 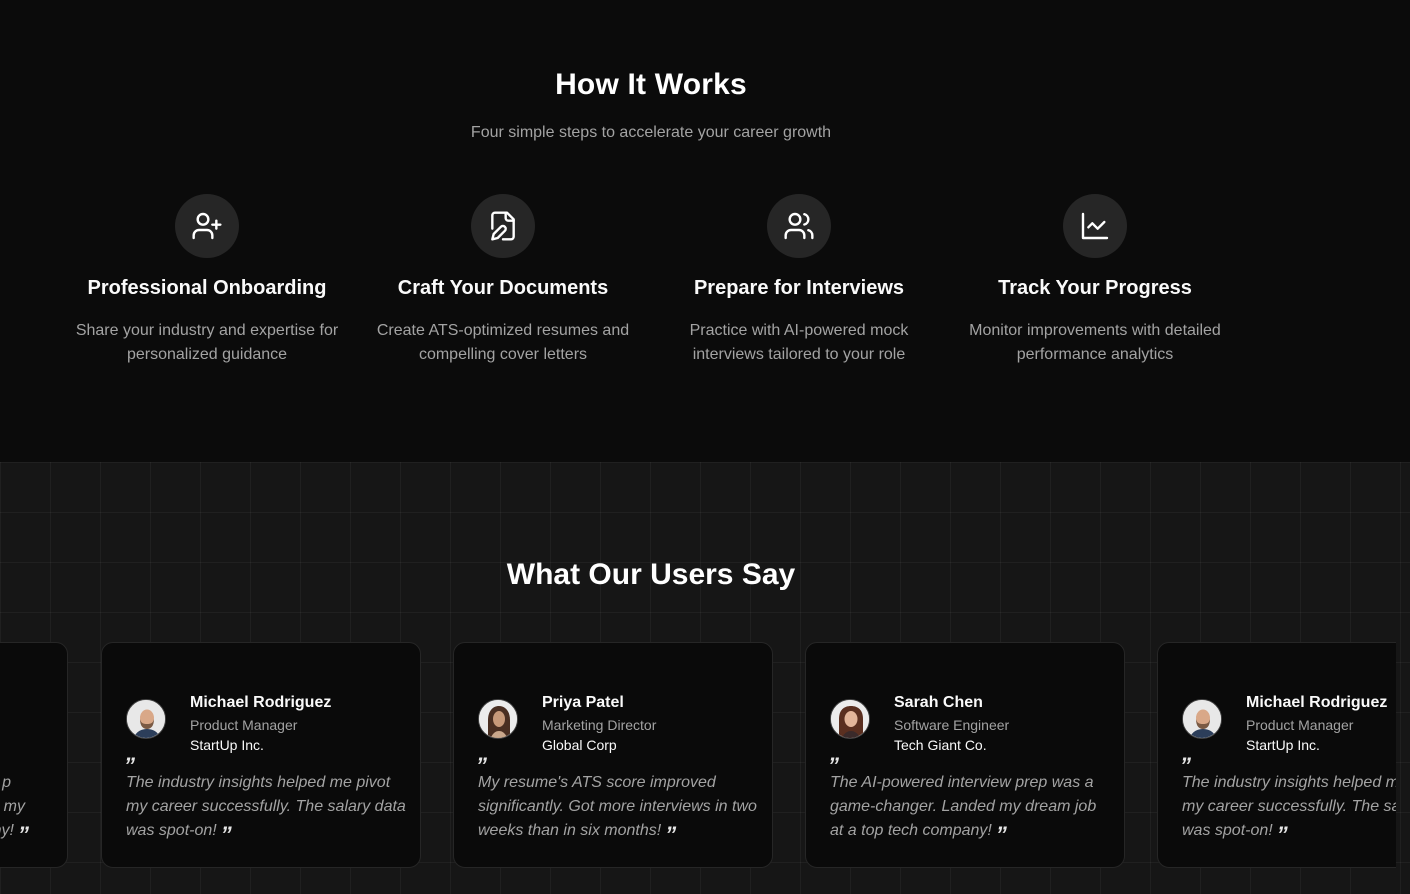 What do you see at coordinates (940, 745) in the screenshot?
I see `testimonial-company: Tech Giant Co.` at bounding box center [940, 745].